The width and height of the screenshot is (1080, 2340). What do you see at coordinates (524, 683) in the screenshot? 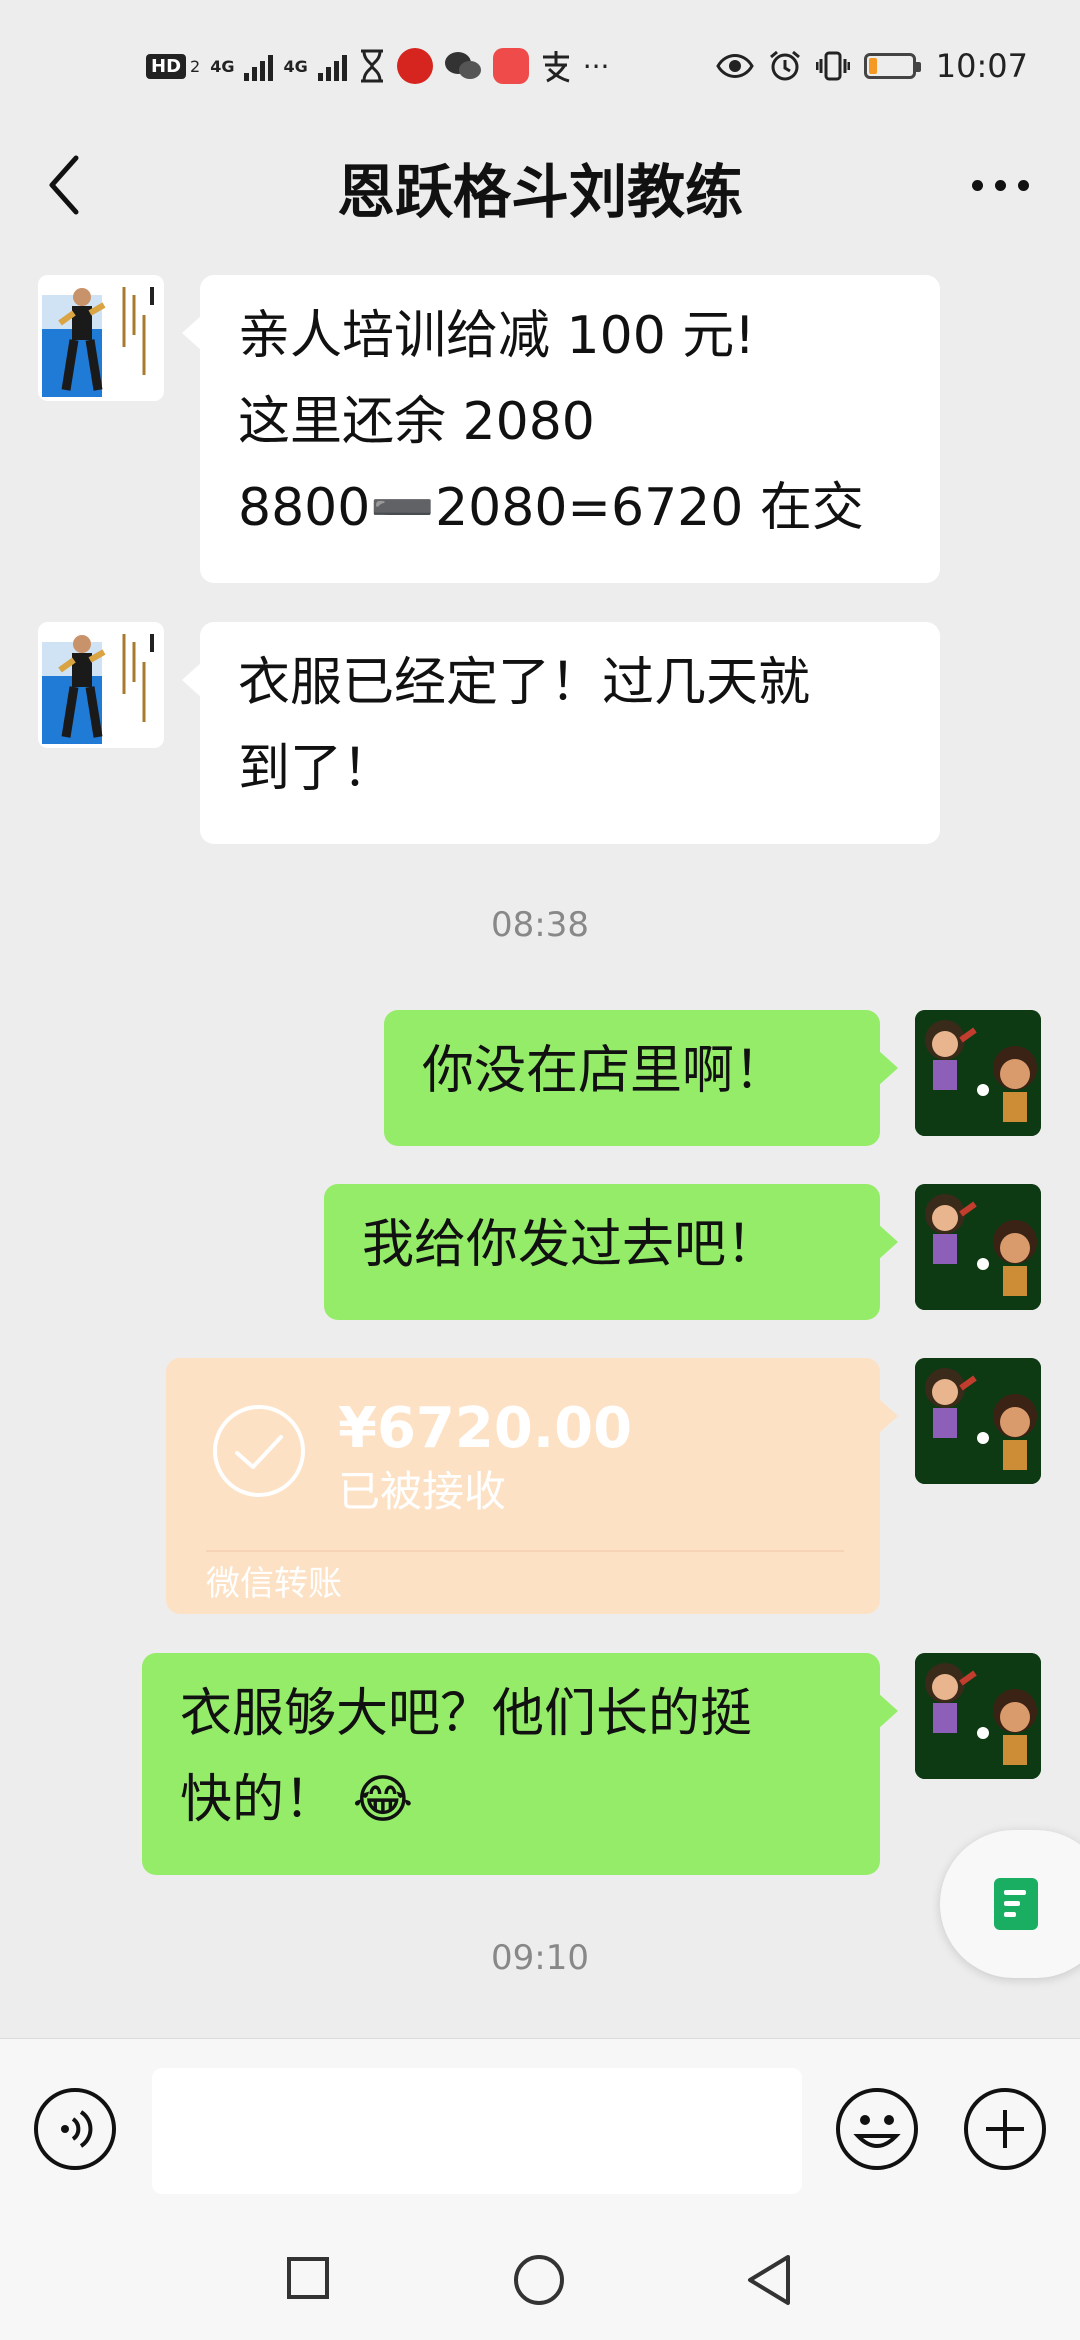
I see `message-text: 衣服已经定了！过几天就` at bounding box center [524, 683].